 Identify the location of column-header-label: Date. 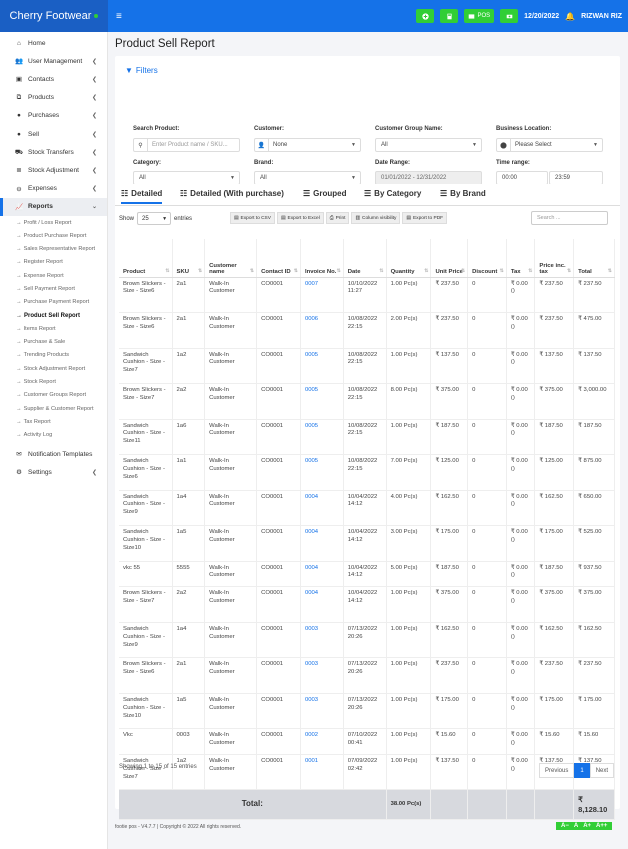
(354, 271).